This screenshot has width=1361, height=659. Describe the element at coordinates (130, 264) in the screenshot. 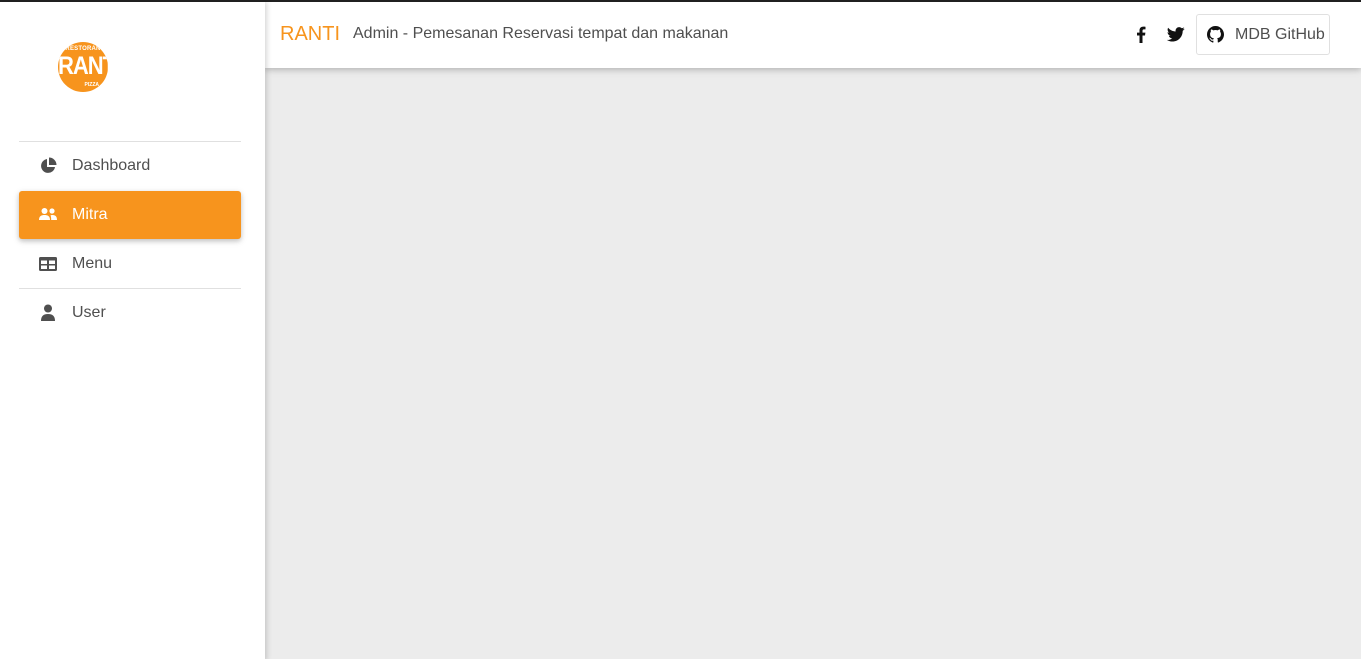

I see `sidebar-item-menu: Menu` at that location.